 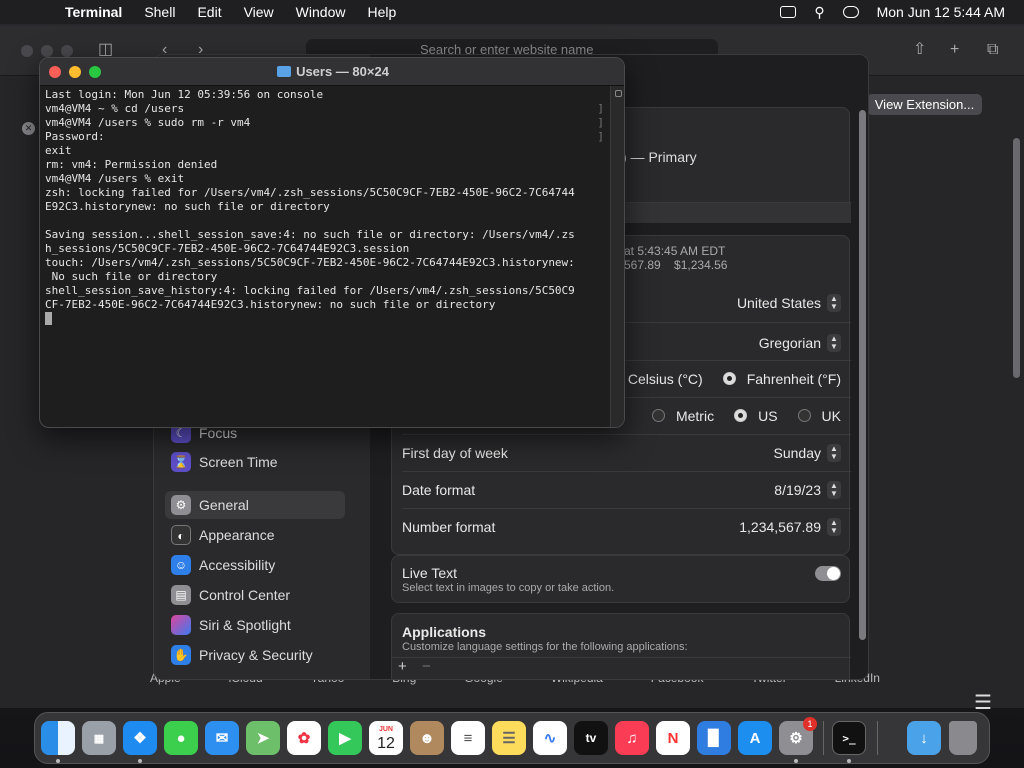 I want to click on terminal-icon: >_, so click(x=849, y=738).